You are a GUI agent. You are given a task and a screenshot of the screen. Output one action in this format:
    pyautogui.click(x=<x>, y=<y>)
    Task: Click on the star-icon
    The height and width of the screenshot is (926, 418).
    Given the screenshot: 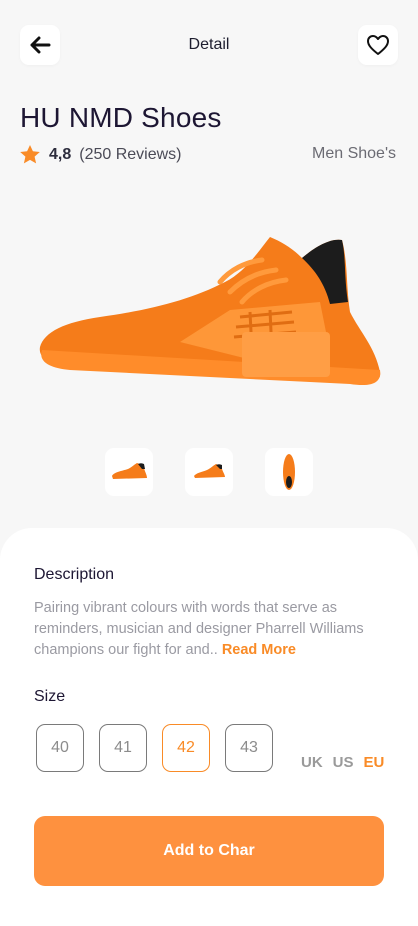 What is the action you would take?
    pyautogui.click(x=30, y=154)
    